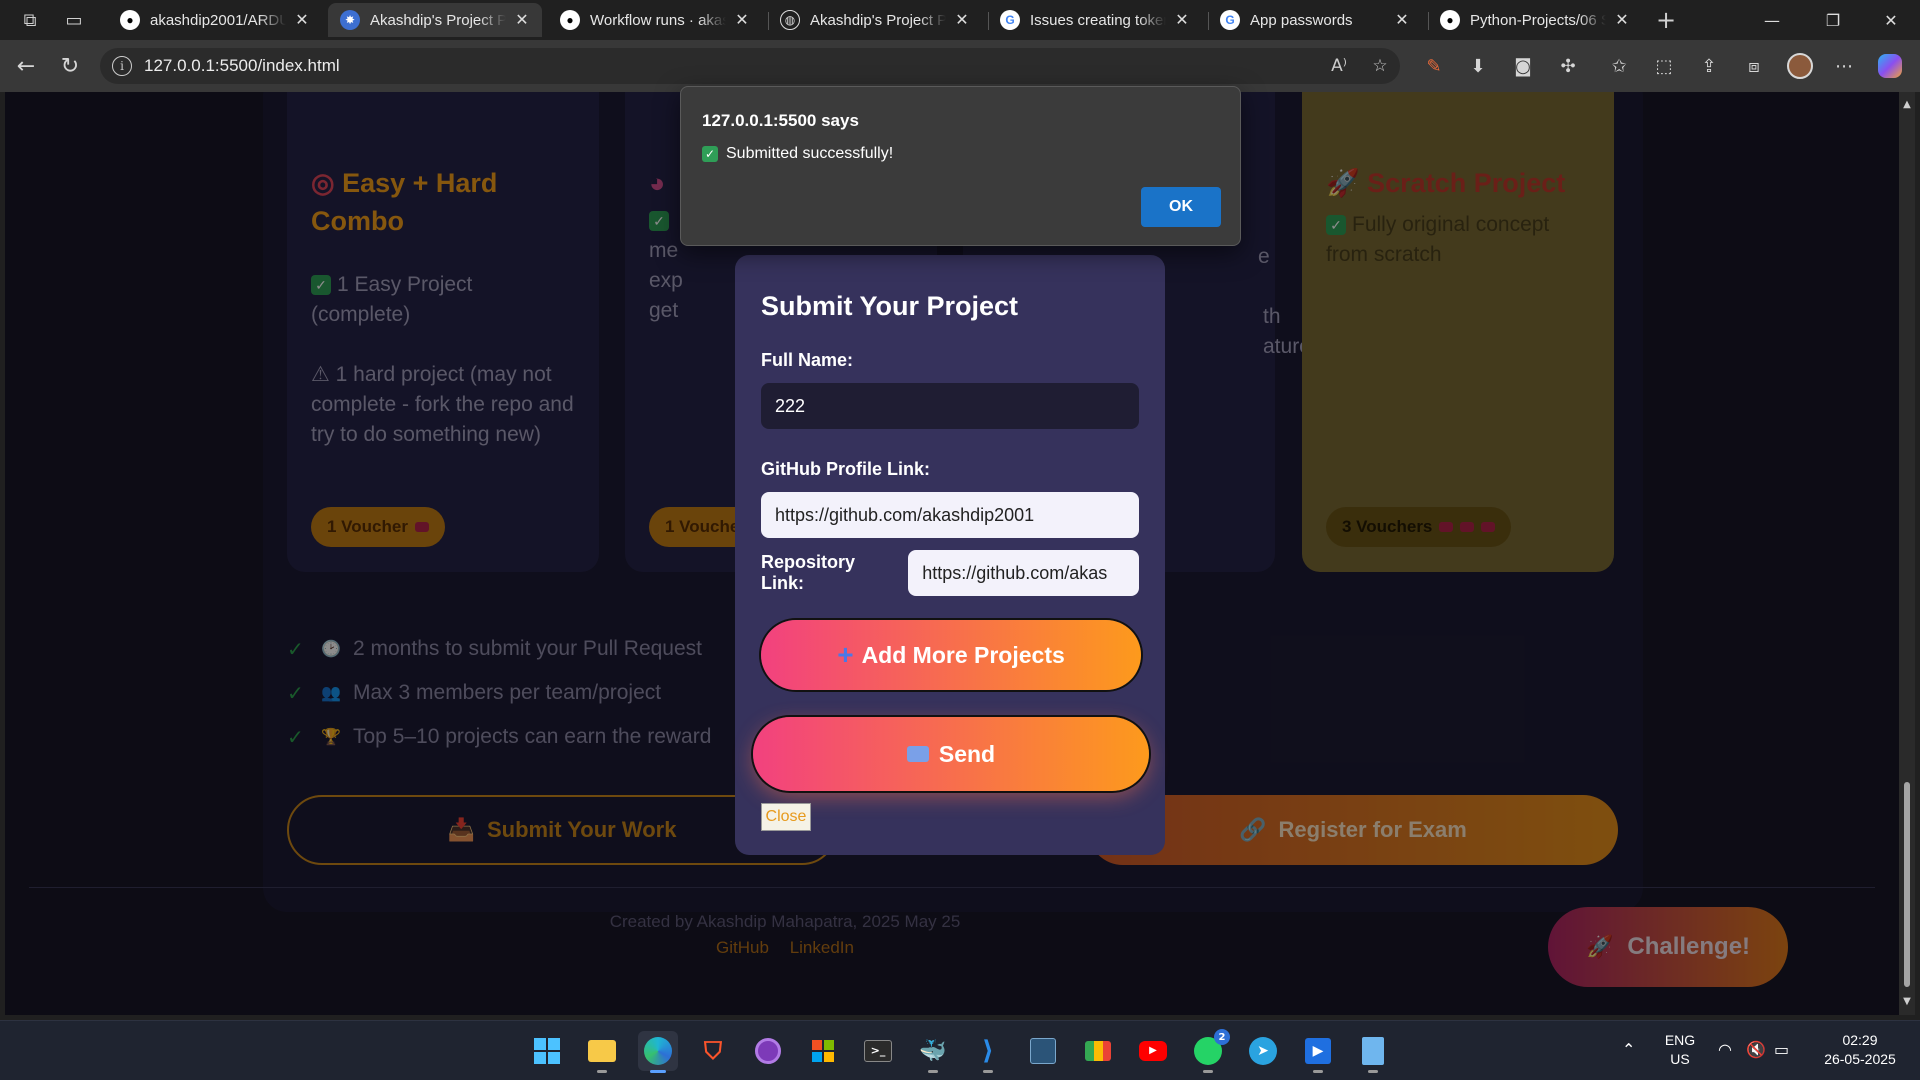  Describe the element at coordinates (1709, 66) in the screenshot. I see `share-icon: ⇪` at that location.